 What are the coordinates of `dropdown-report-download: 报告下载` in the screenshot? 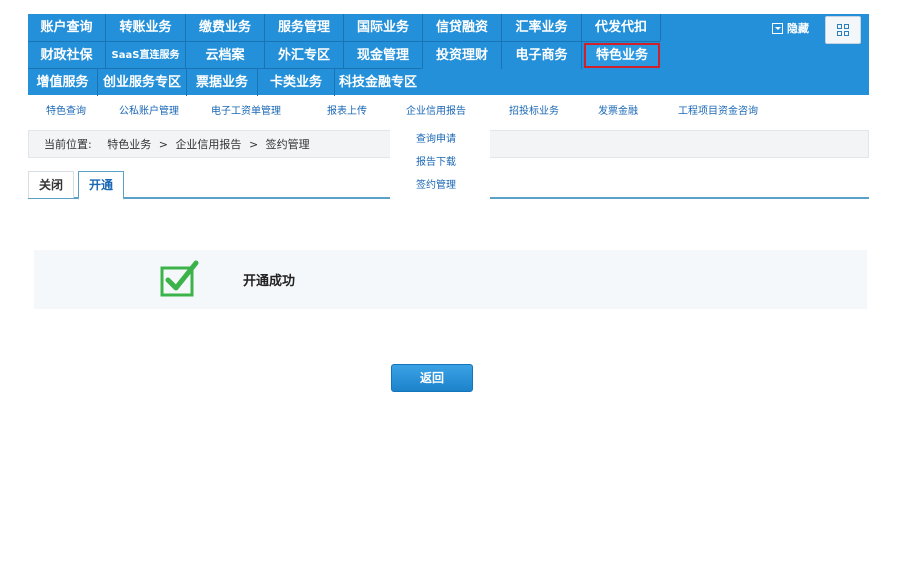 It's located at (436, 160).